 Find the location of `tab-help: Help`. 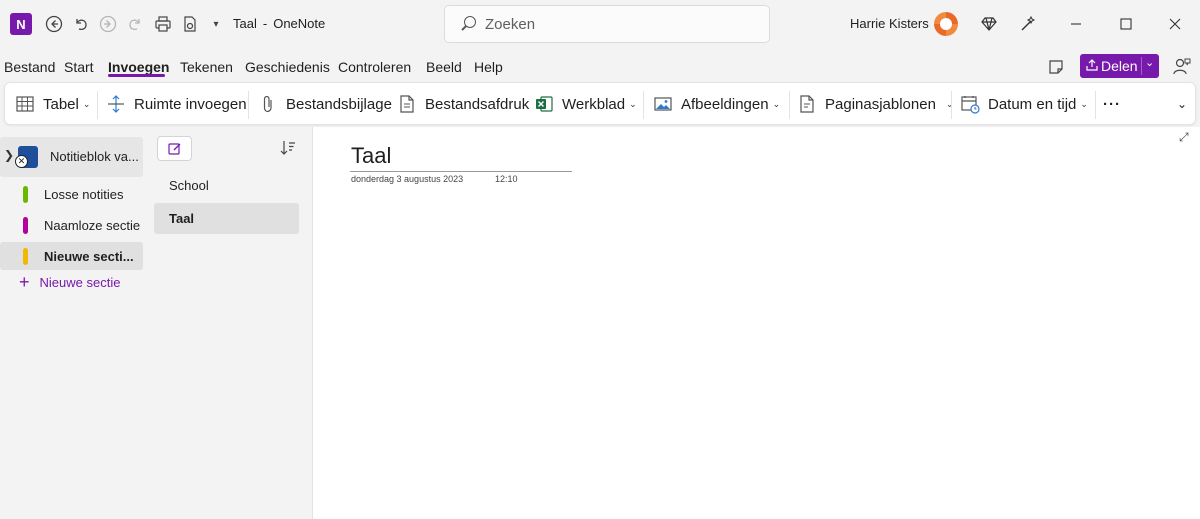

tab-help: Help is located at coordinates (488, 67).